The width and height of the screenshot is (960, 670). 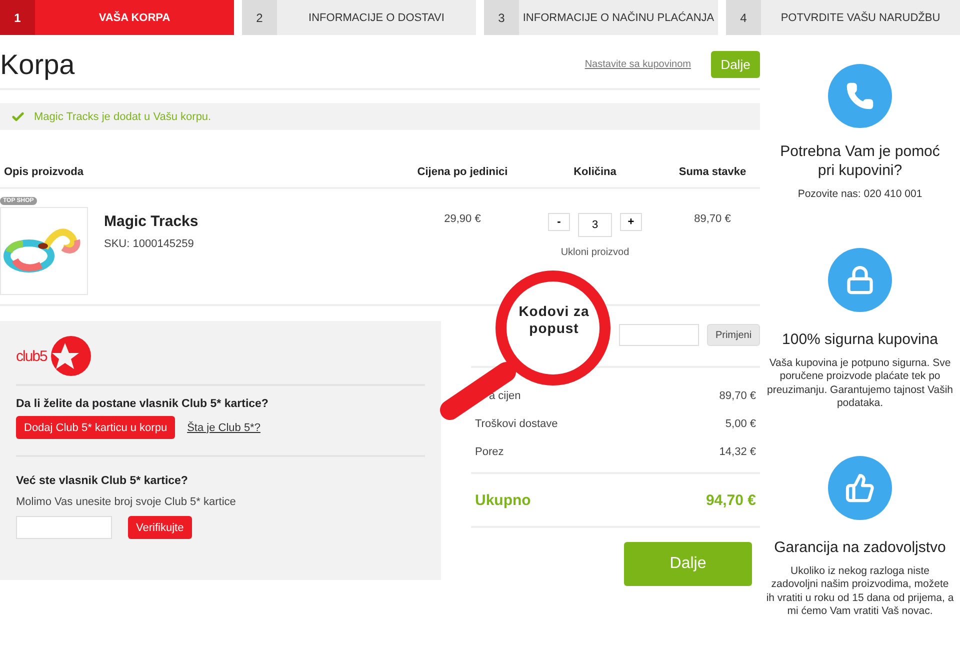 I want to click on column-header: Cijena po jedinici, so click(x=462, y=172).